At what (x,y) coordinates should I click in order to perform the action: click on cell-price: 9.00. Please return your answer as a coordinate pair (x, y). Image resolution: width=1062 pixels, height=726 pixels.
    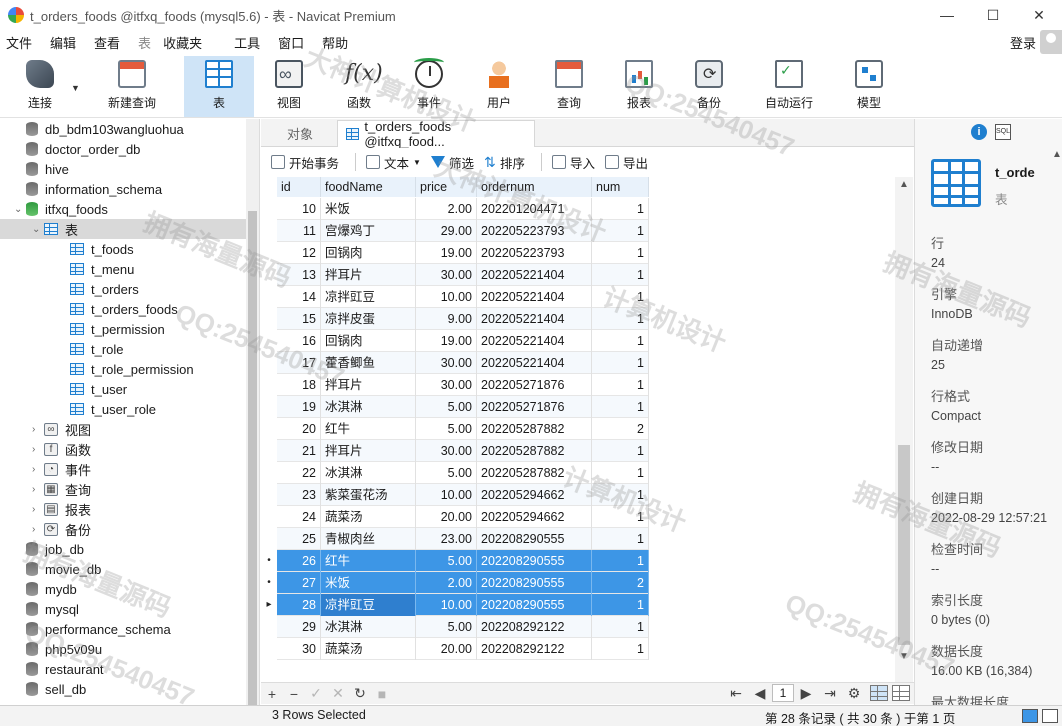
    Looking at the image, I should click on (446, 319).